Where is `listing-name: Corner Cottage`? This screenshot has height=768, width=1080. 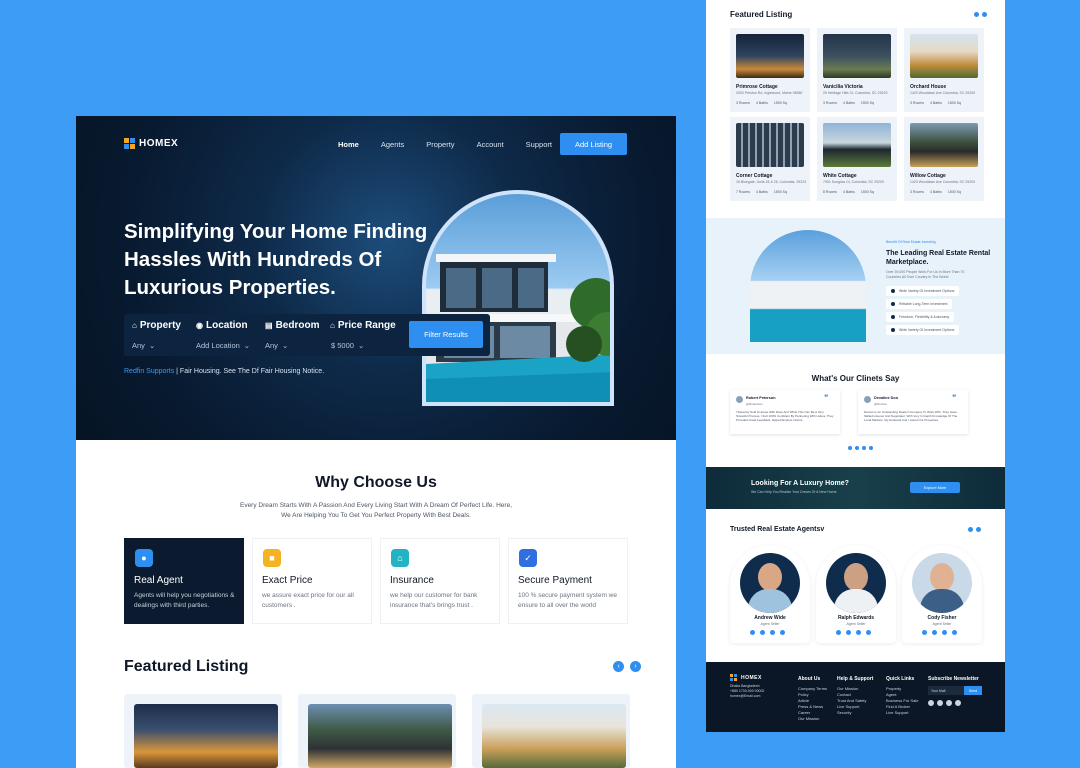 listing-name: Corner Cottage is located at coordinates (754, 176).